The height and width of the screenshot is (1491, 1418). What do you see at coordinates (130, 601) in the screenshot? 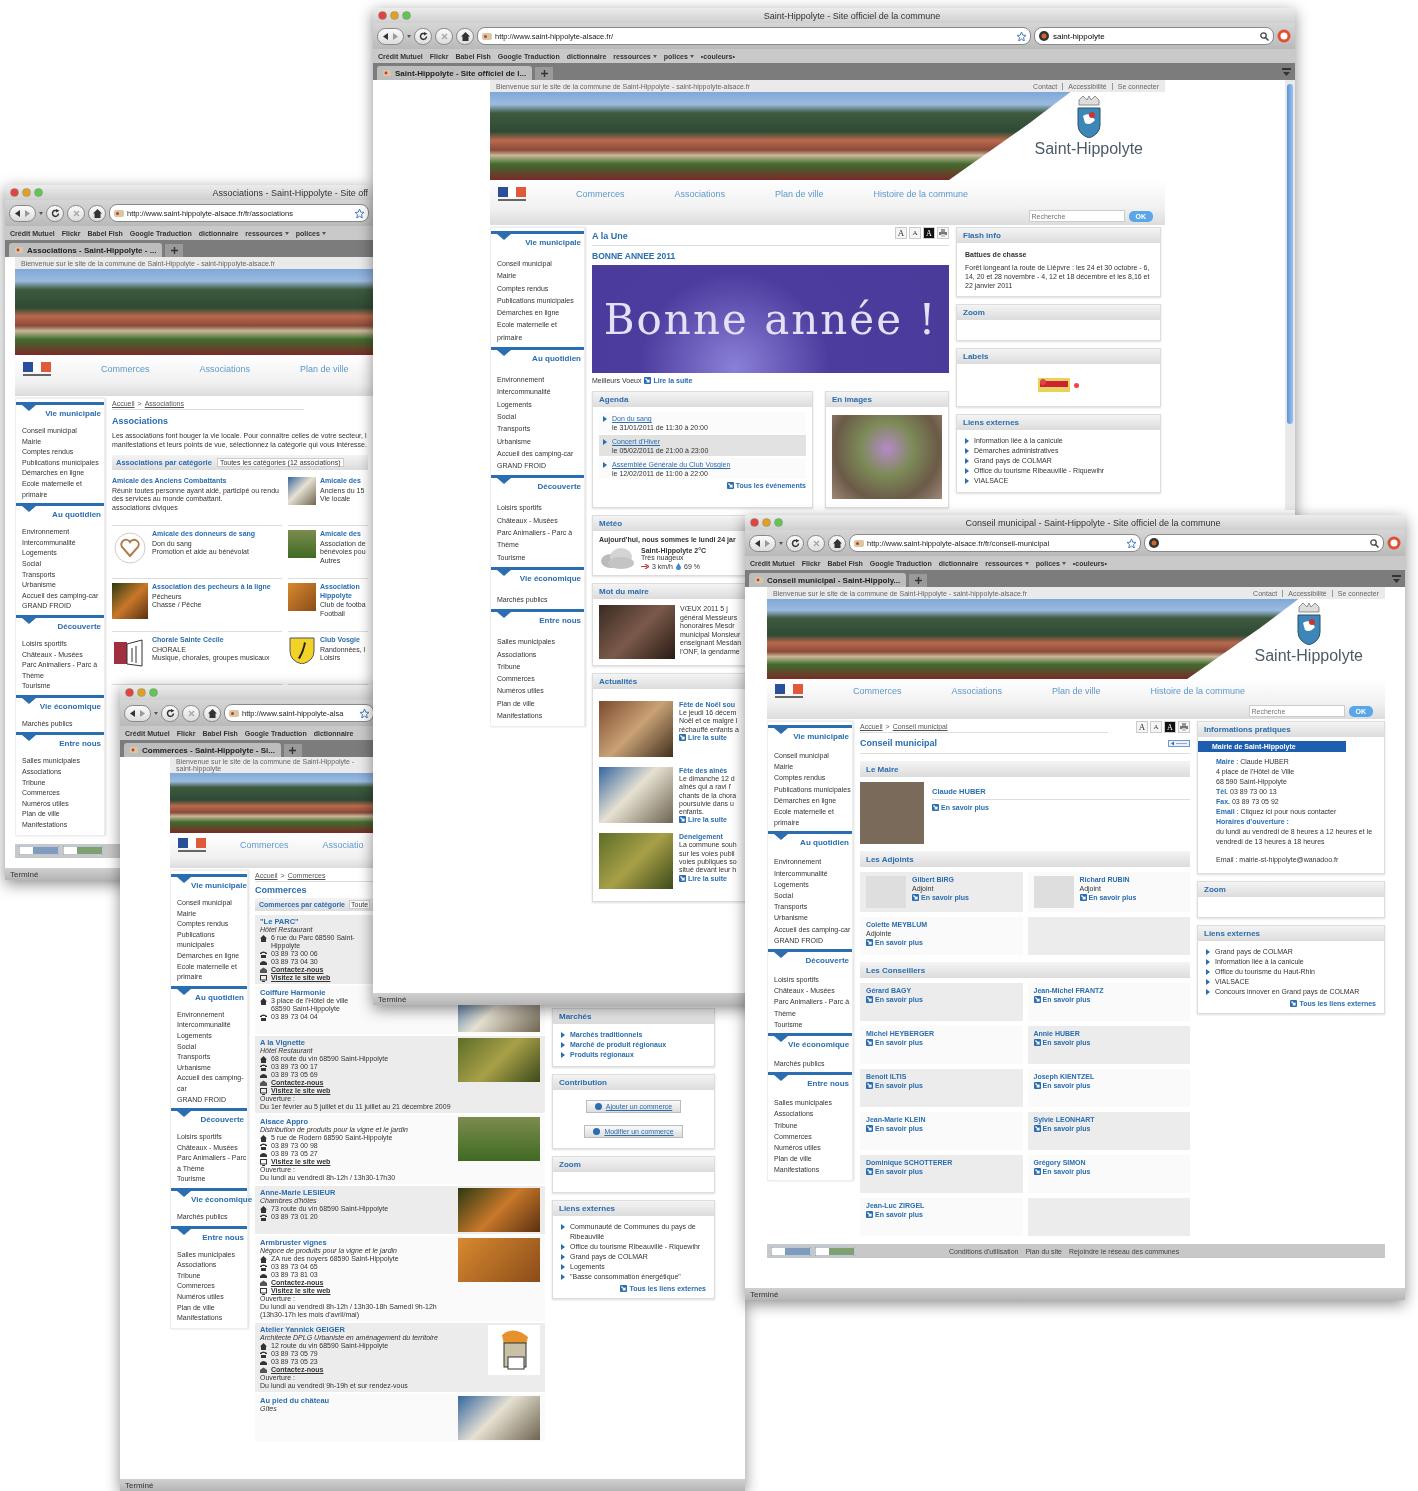
I see `photo-placeholder` at bounding box center [130, 601].